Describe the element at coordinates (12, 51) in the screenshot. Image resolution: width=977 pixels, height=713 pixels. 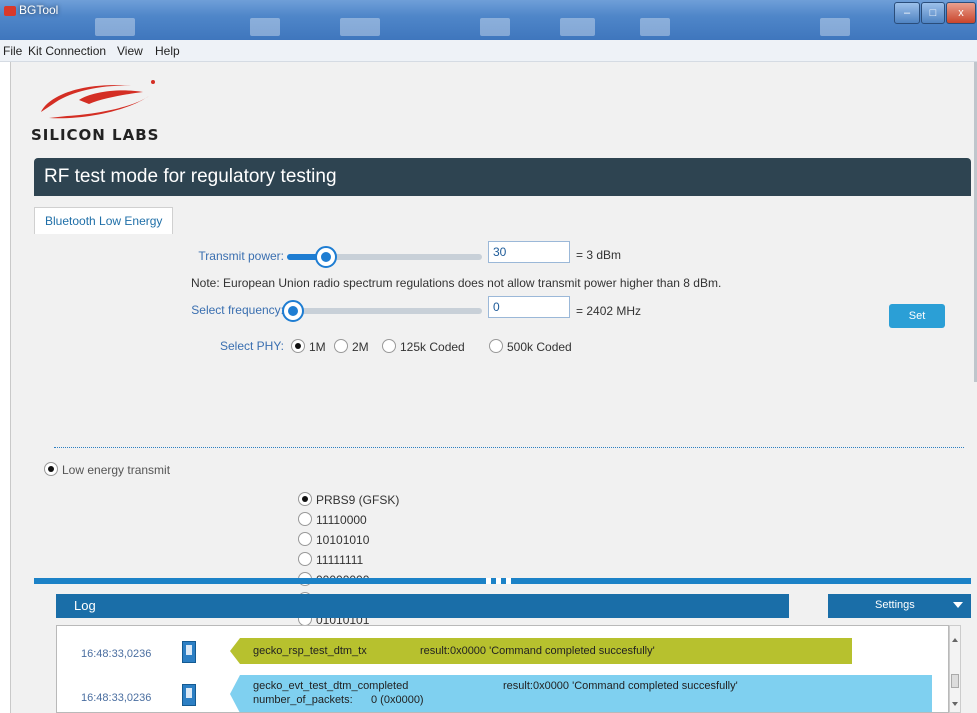
I see `menu-file: File` at that location.